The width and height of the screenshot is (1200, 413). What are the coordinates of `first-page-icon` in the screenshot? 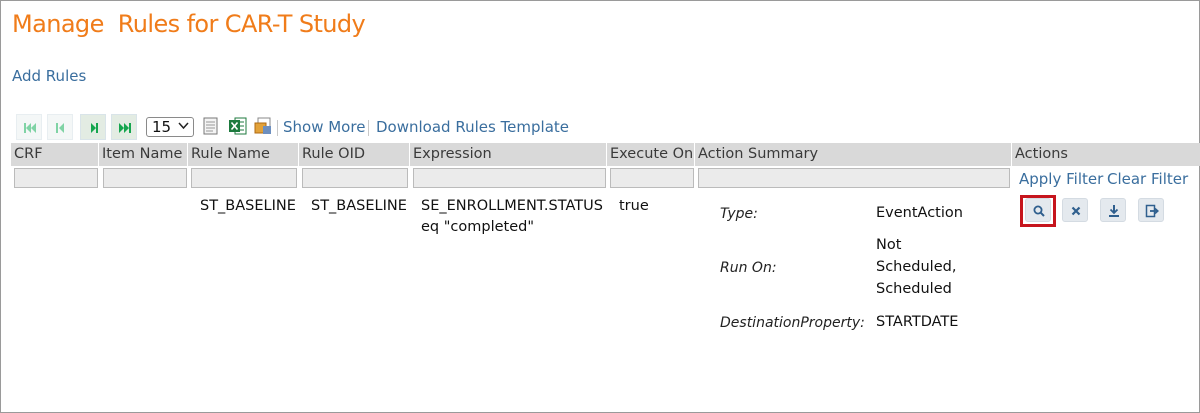 It's located at (30, 128).